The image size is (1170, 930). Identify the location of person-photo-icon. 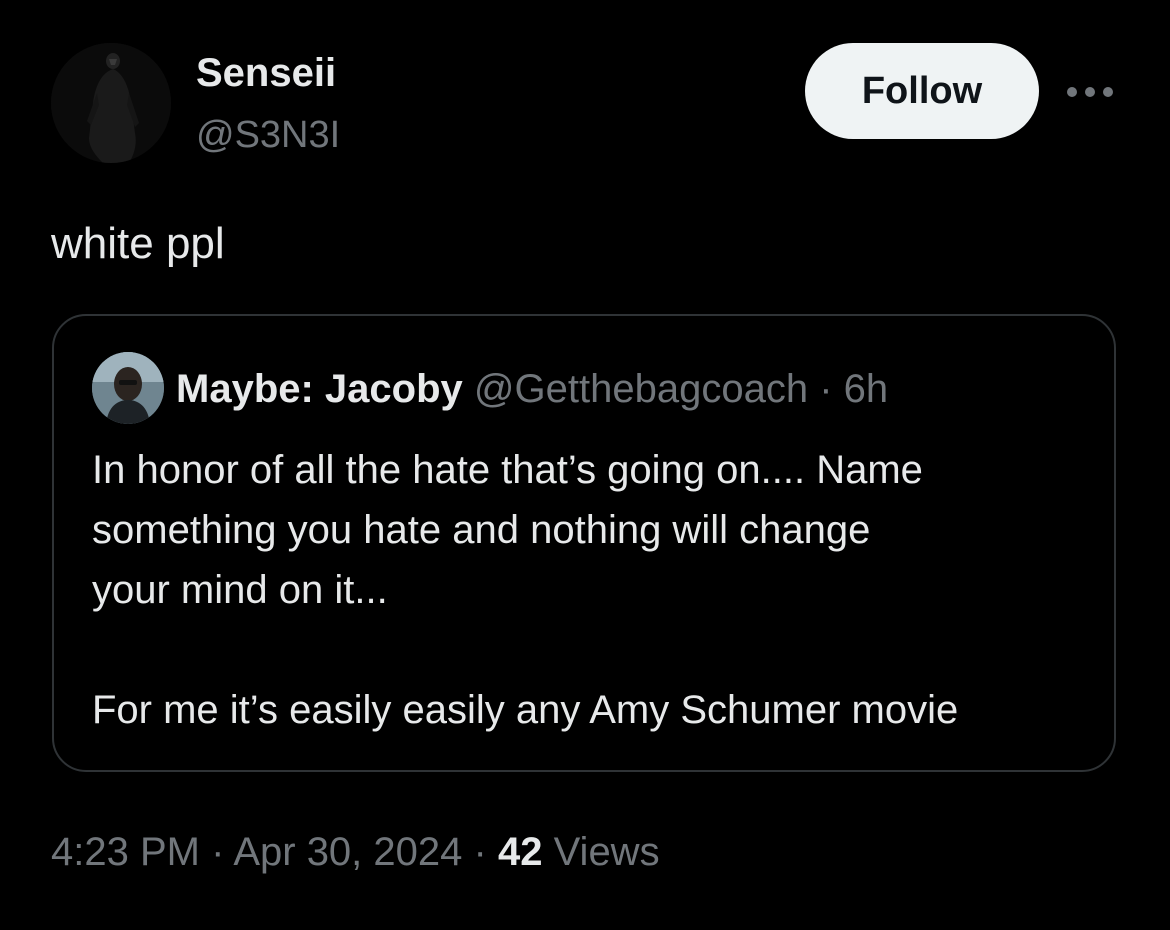
(128, 388).